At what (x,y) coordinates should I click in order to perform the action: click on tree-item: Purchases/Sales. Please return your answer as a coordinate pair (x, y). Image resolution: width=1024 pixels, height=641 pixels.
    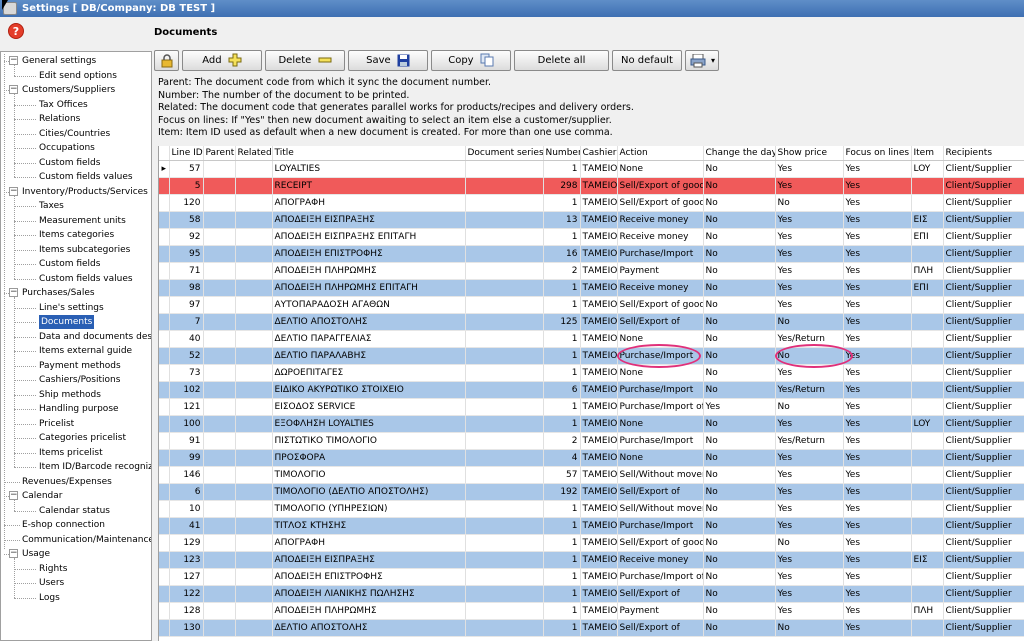
    Looking at the image, I should click on (58, 293).